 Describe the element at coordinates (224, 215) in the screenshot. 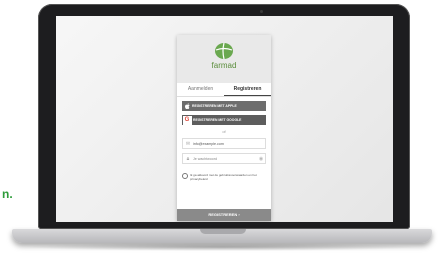

I see `submit-button: REGISTREREN ›` at that location.